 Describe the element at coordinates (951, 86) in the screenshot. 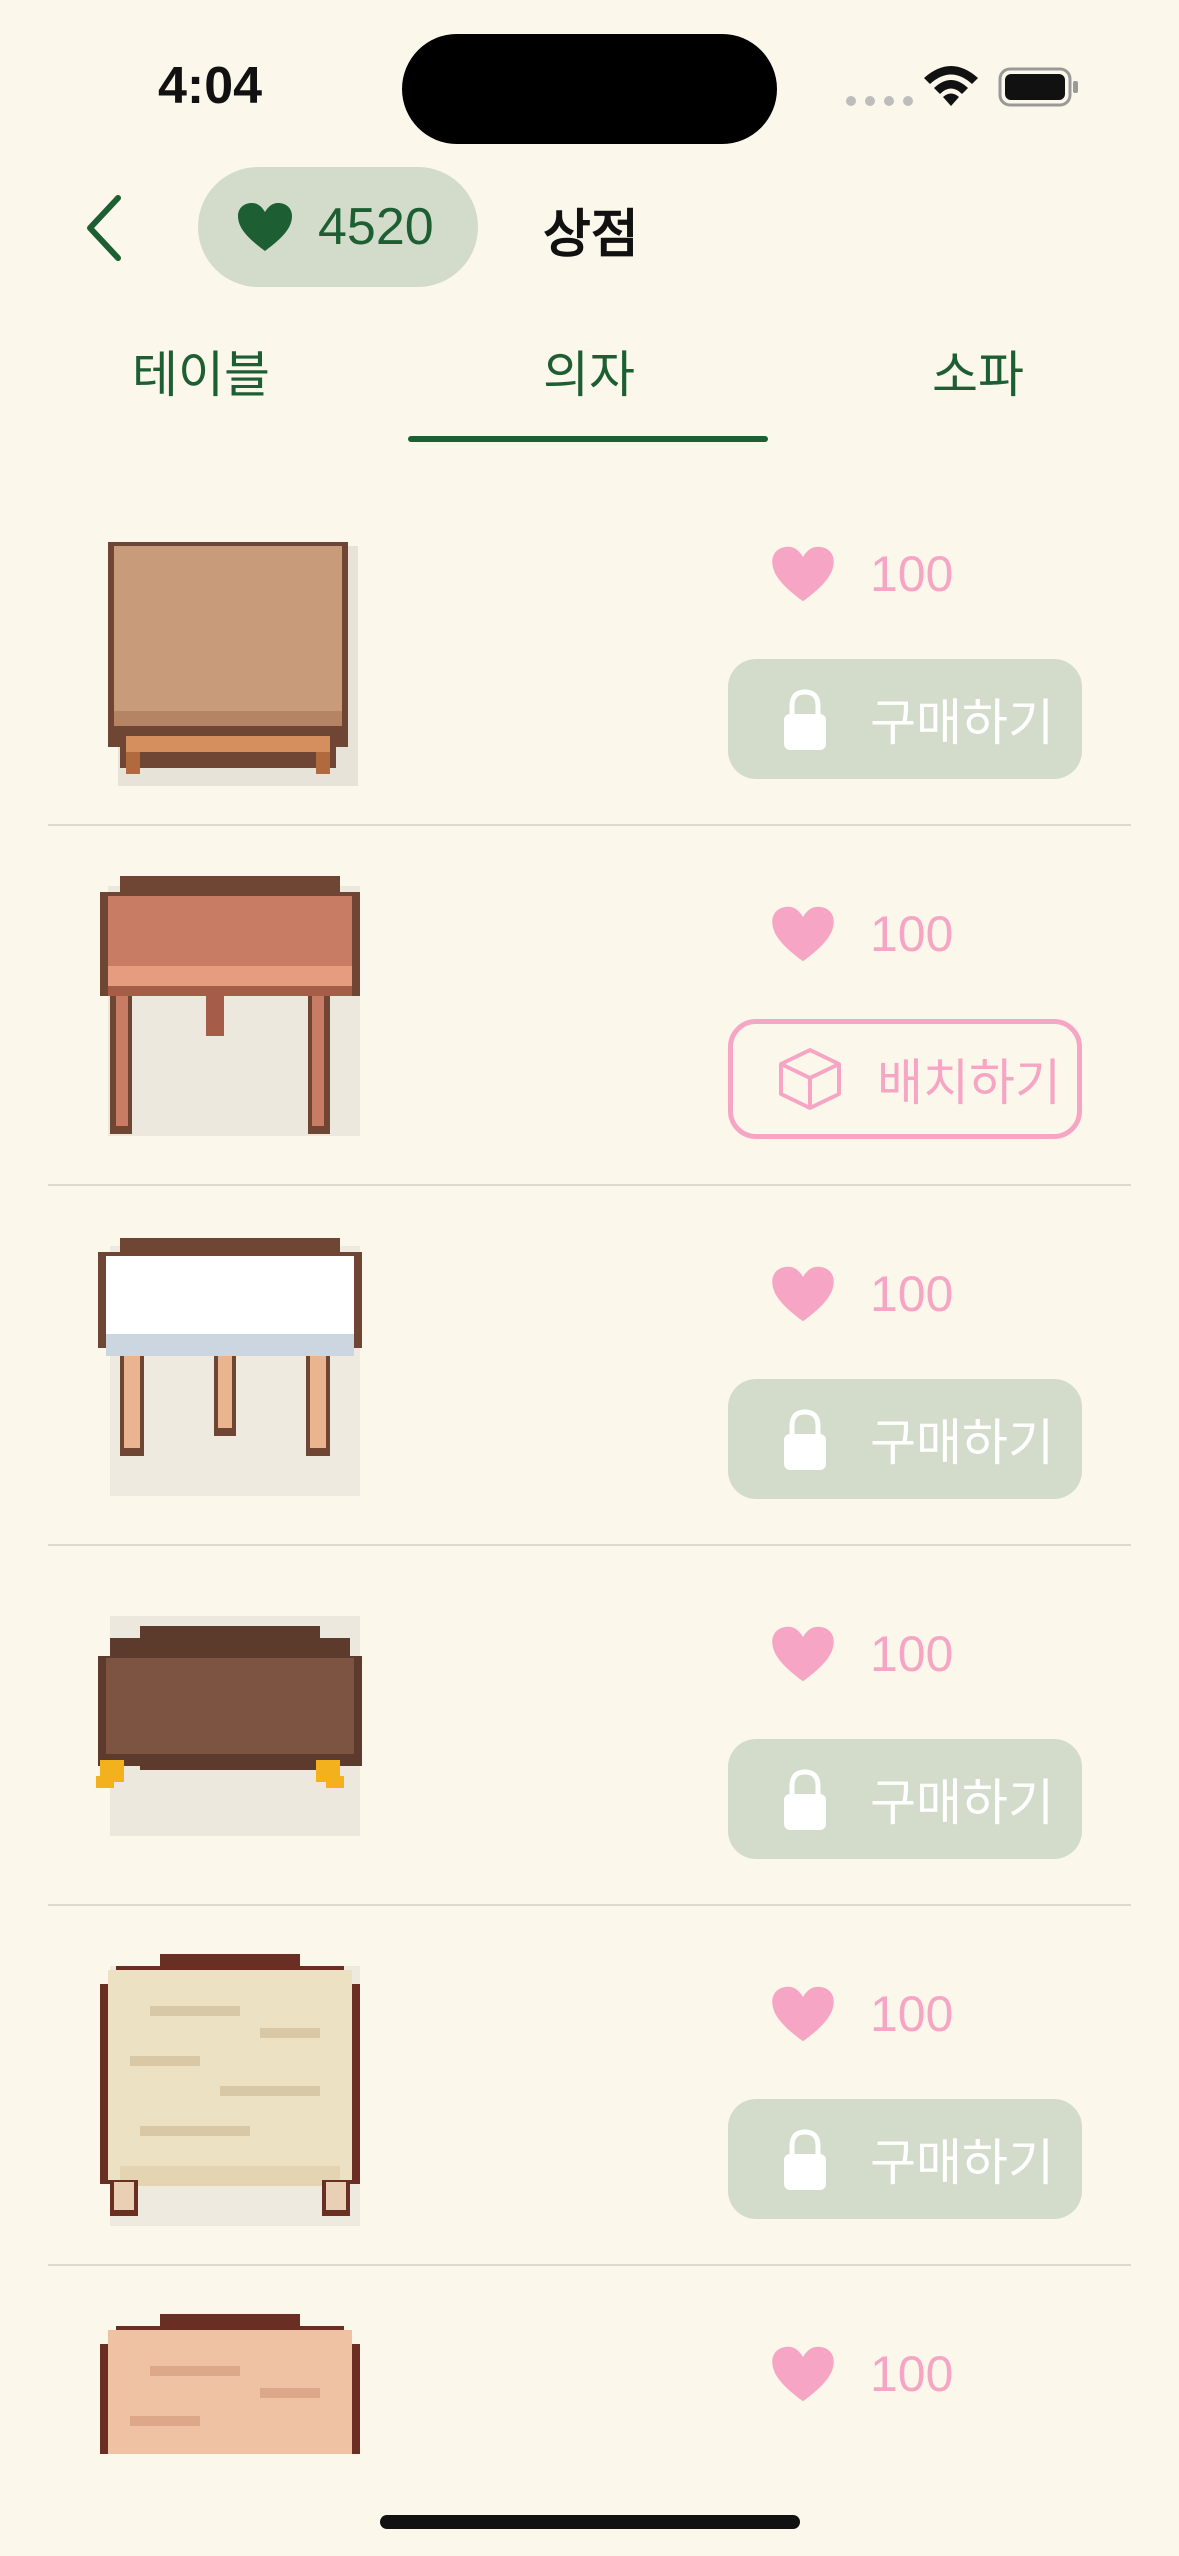

I see `wifi-icon` at that location.